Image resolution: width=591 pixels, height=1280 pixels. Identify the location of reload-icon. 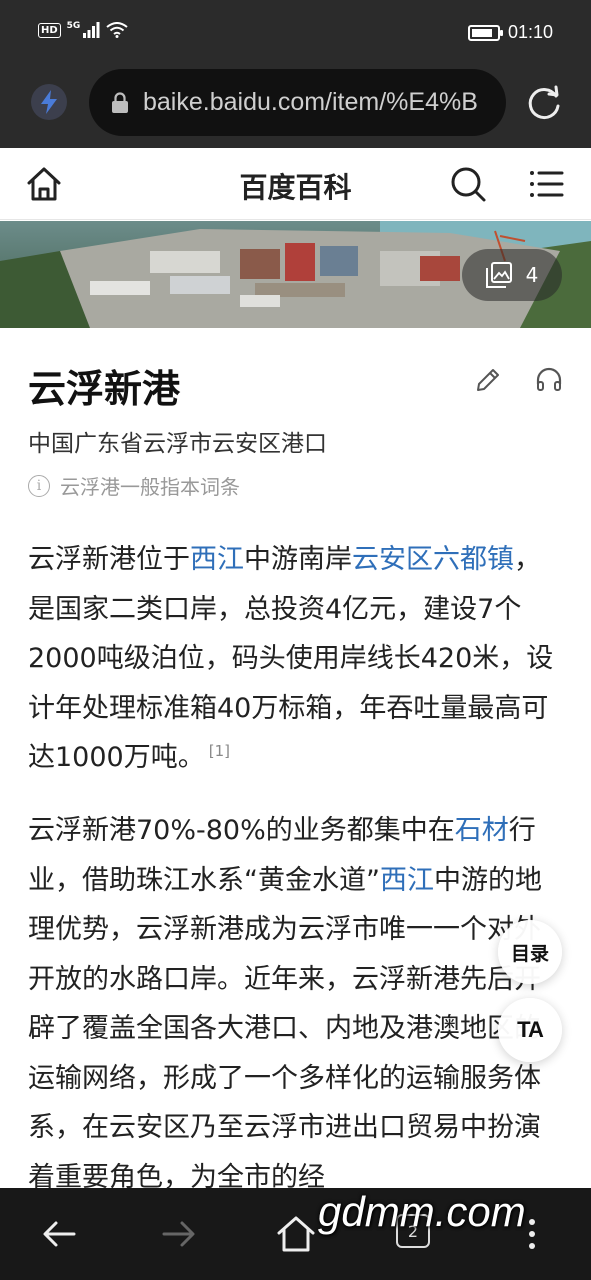
(544, 103).